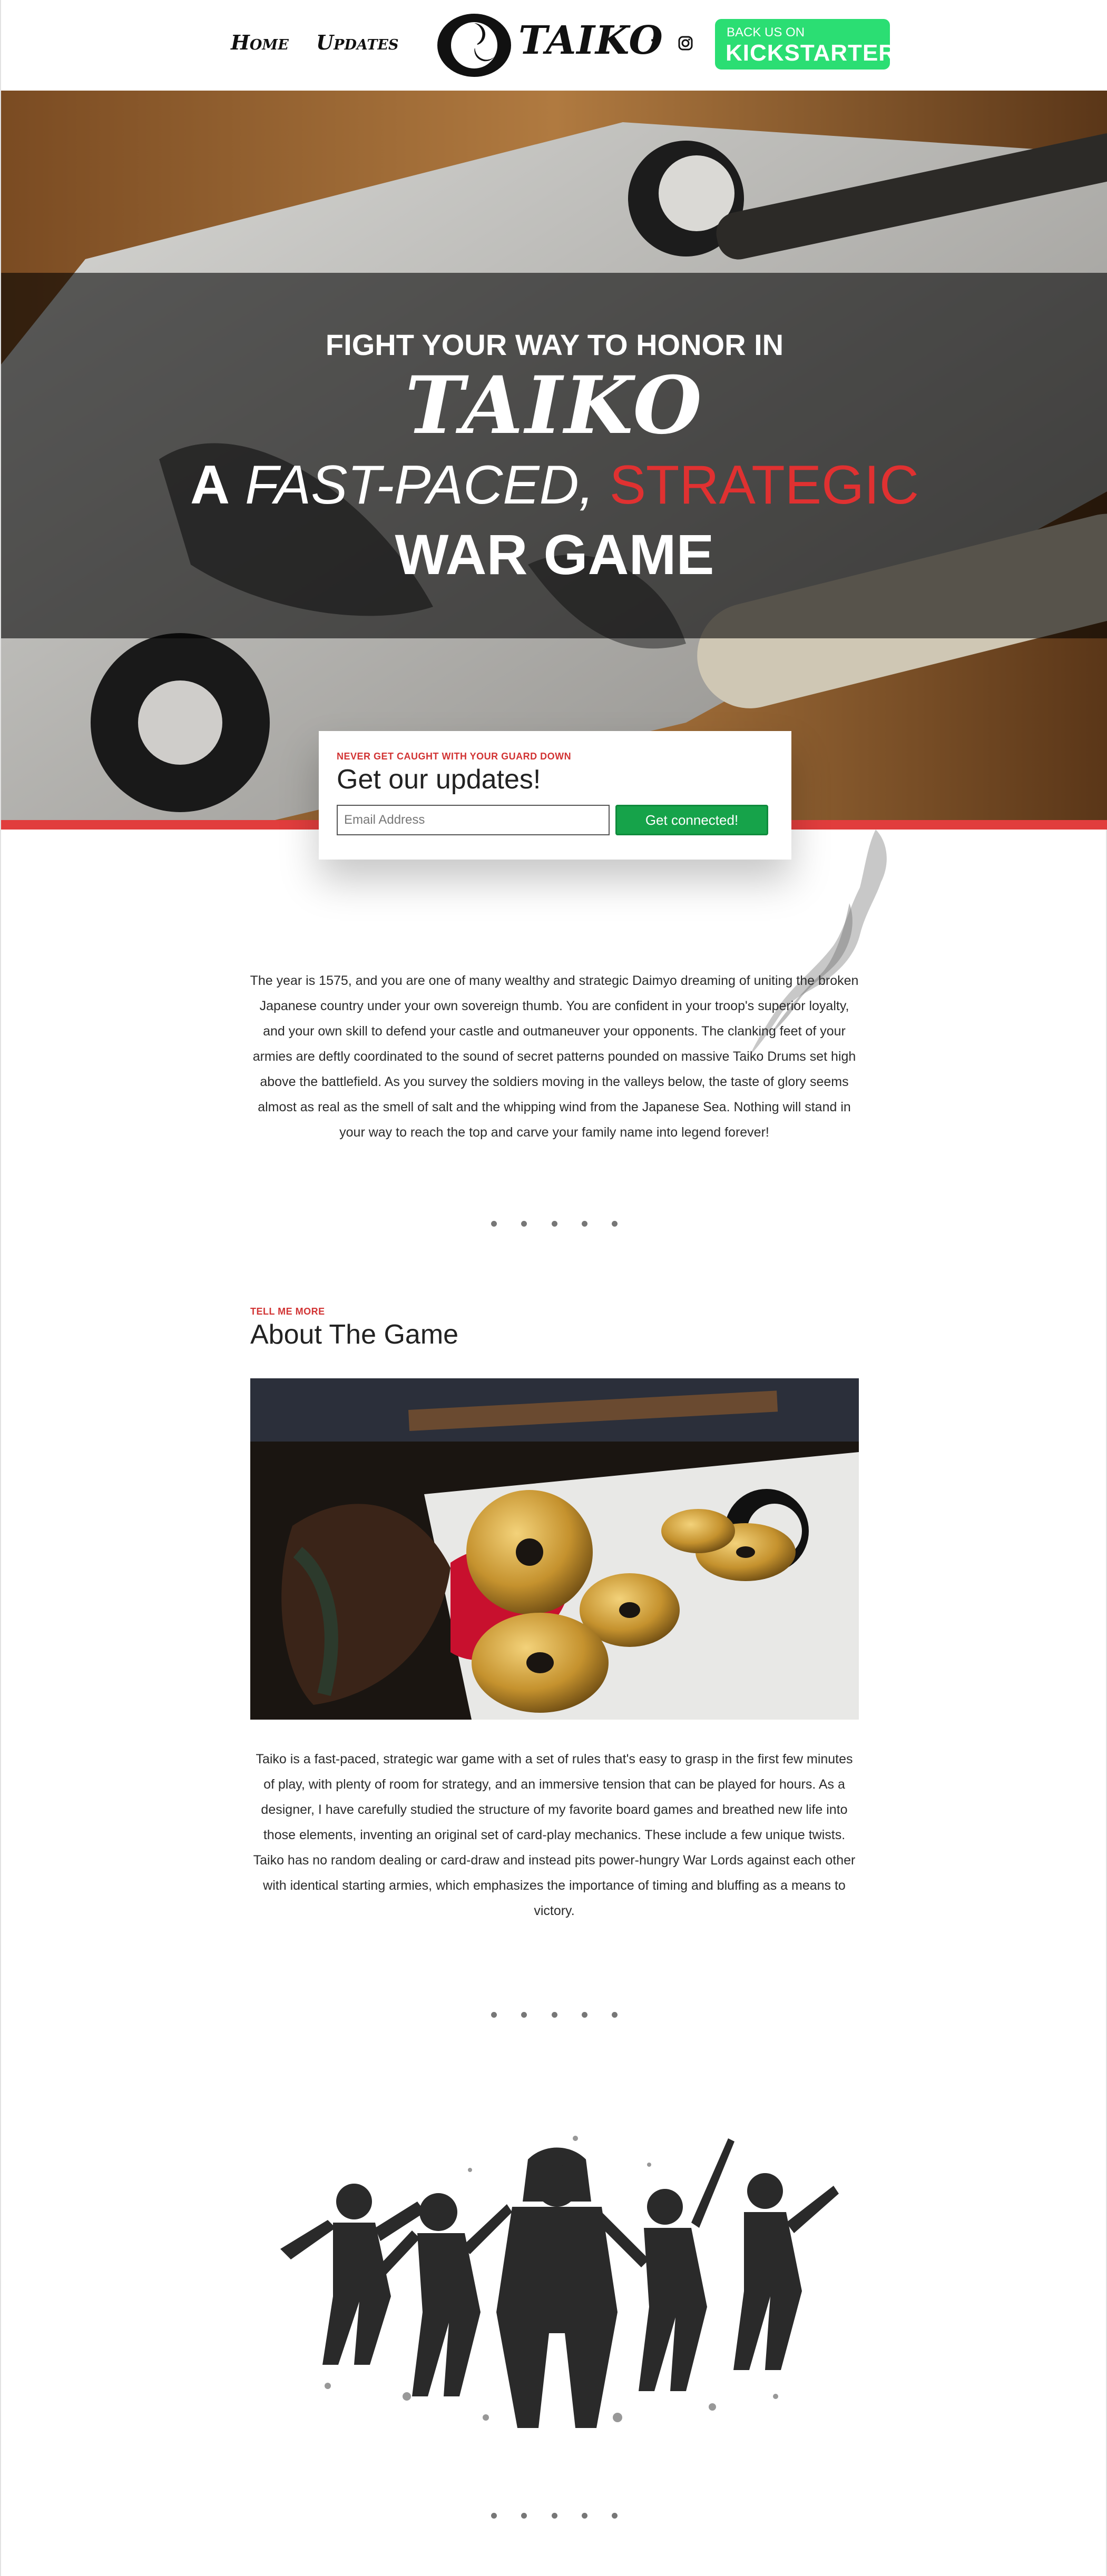 The width and height of the screenshot is (1107, 2576). I want to click on hero-subtitle-a: A, so click(210, 485).